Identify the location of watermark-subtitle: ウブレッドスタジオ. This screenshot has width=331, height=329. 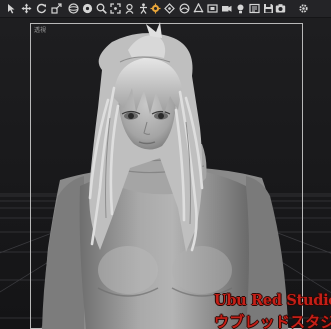
(272, 321).